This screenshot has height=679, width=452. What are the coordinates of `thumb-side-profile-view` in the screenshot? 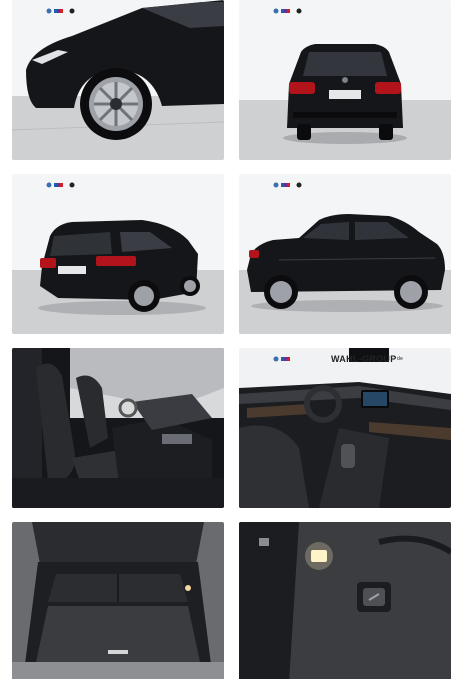 It's located at (345, 254).